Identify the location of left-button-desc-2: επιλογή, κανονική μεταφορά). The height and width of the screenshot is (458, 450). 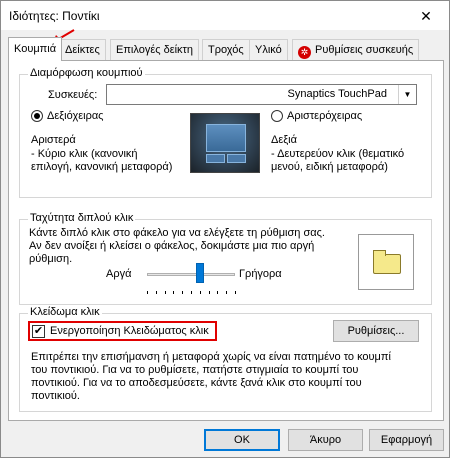
(102, 167).